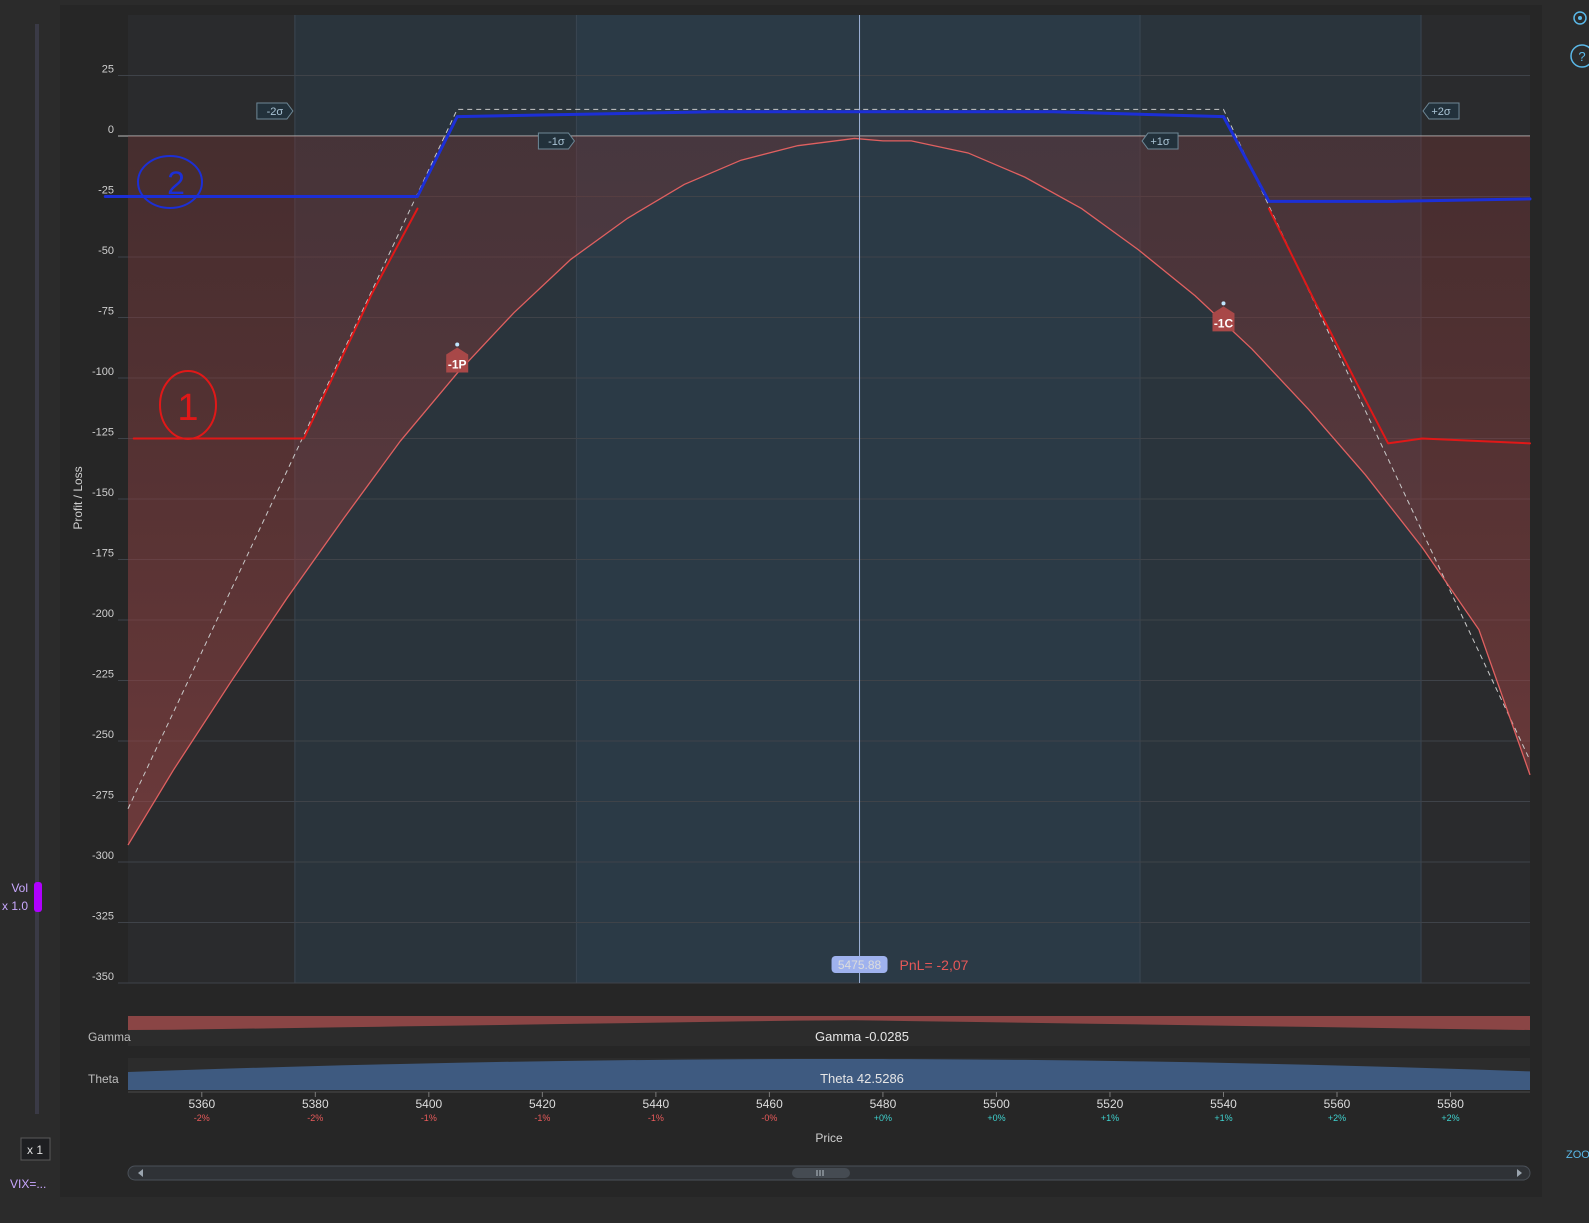 The image size is (1589, 1223). I want to click on y-tick-label: -175, so click(103, 554).